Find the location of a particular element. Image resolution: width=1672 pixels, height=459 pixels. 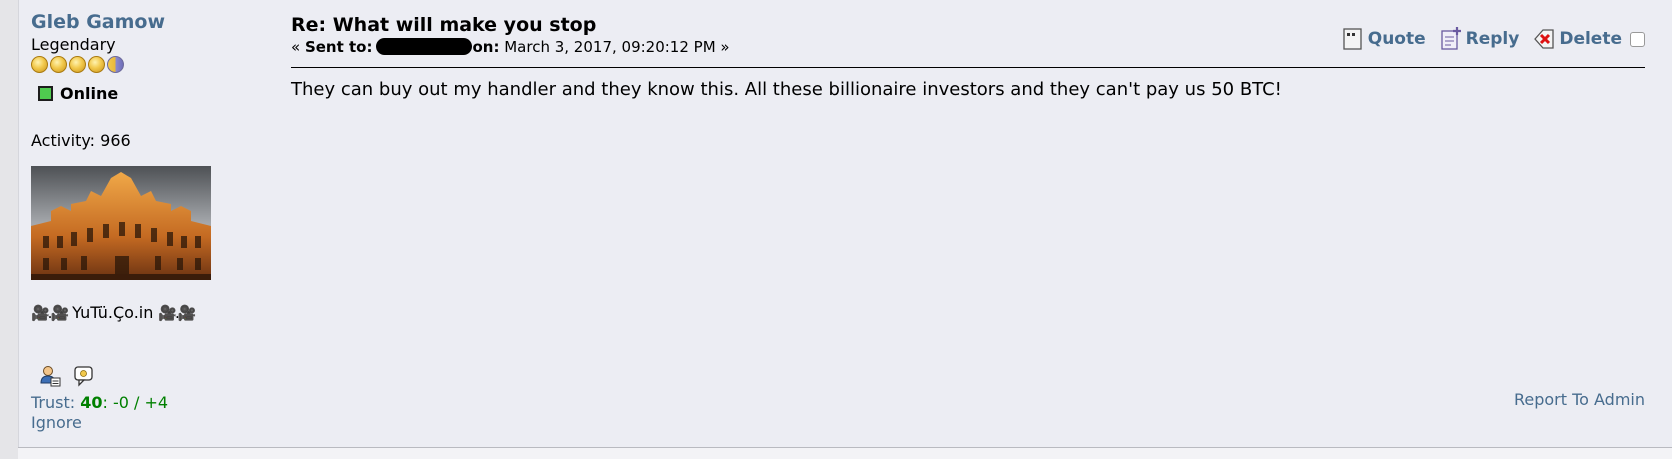

reply-button: Reply is located at coordinates (1480, 39).